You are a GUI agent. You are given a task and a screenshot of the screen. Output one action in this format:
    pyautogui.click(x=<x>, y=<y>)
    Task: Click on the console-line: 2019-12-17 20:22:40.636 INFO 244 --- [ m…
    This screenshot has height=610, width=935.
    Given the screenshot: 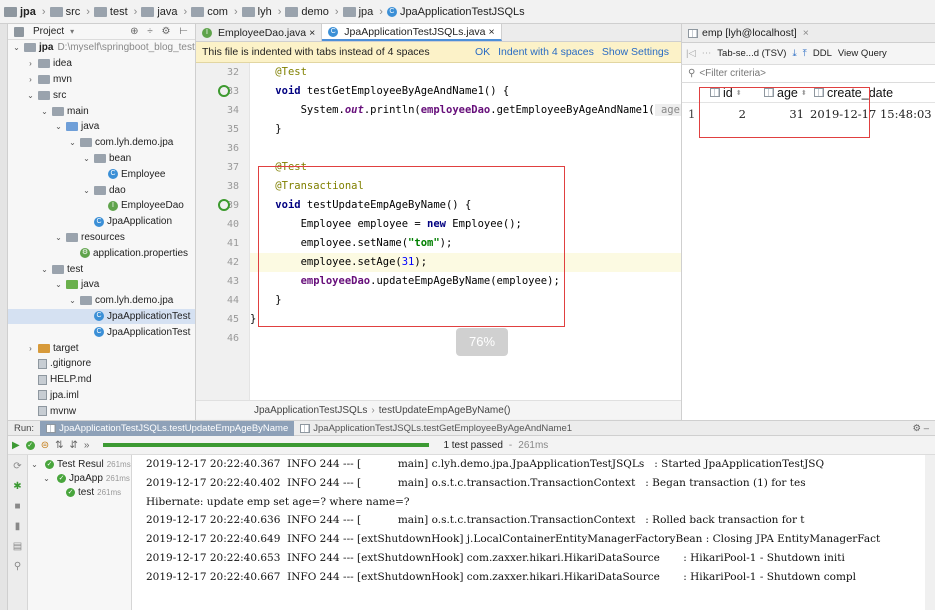 What is the action you would take?
    pyautogui.click(x=475, y=520)
    